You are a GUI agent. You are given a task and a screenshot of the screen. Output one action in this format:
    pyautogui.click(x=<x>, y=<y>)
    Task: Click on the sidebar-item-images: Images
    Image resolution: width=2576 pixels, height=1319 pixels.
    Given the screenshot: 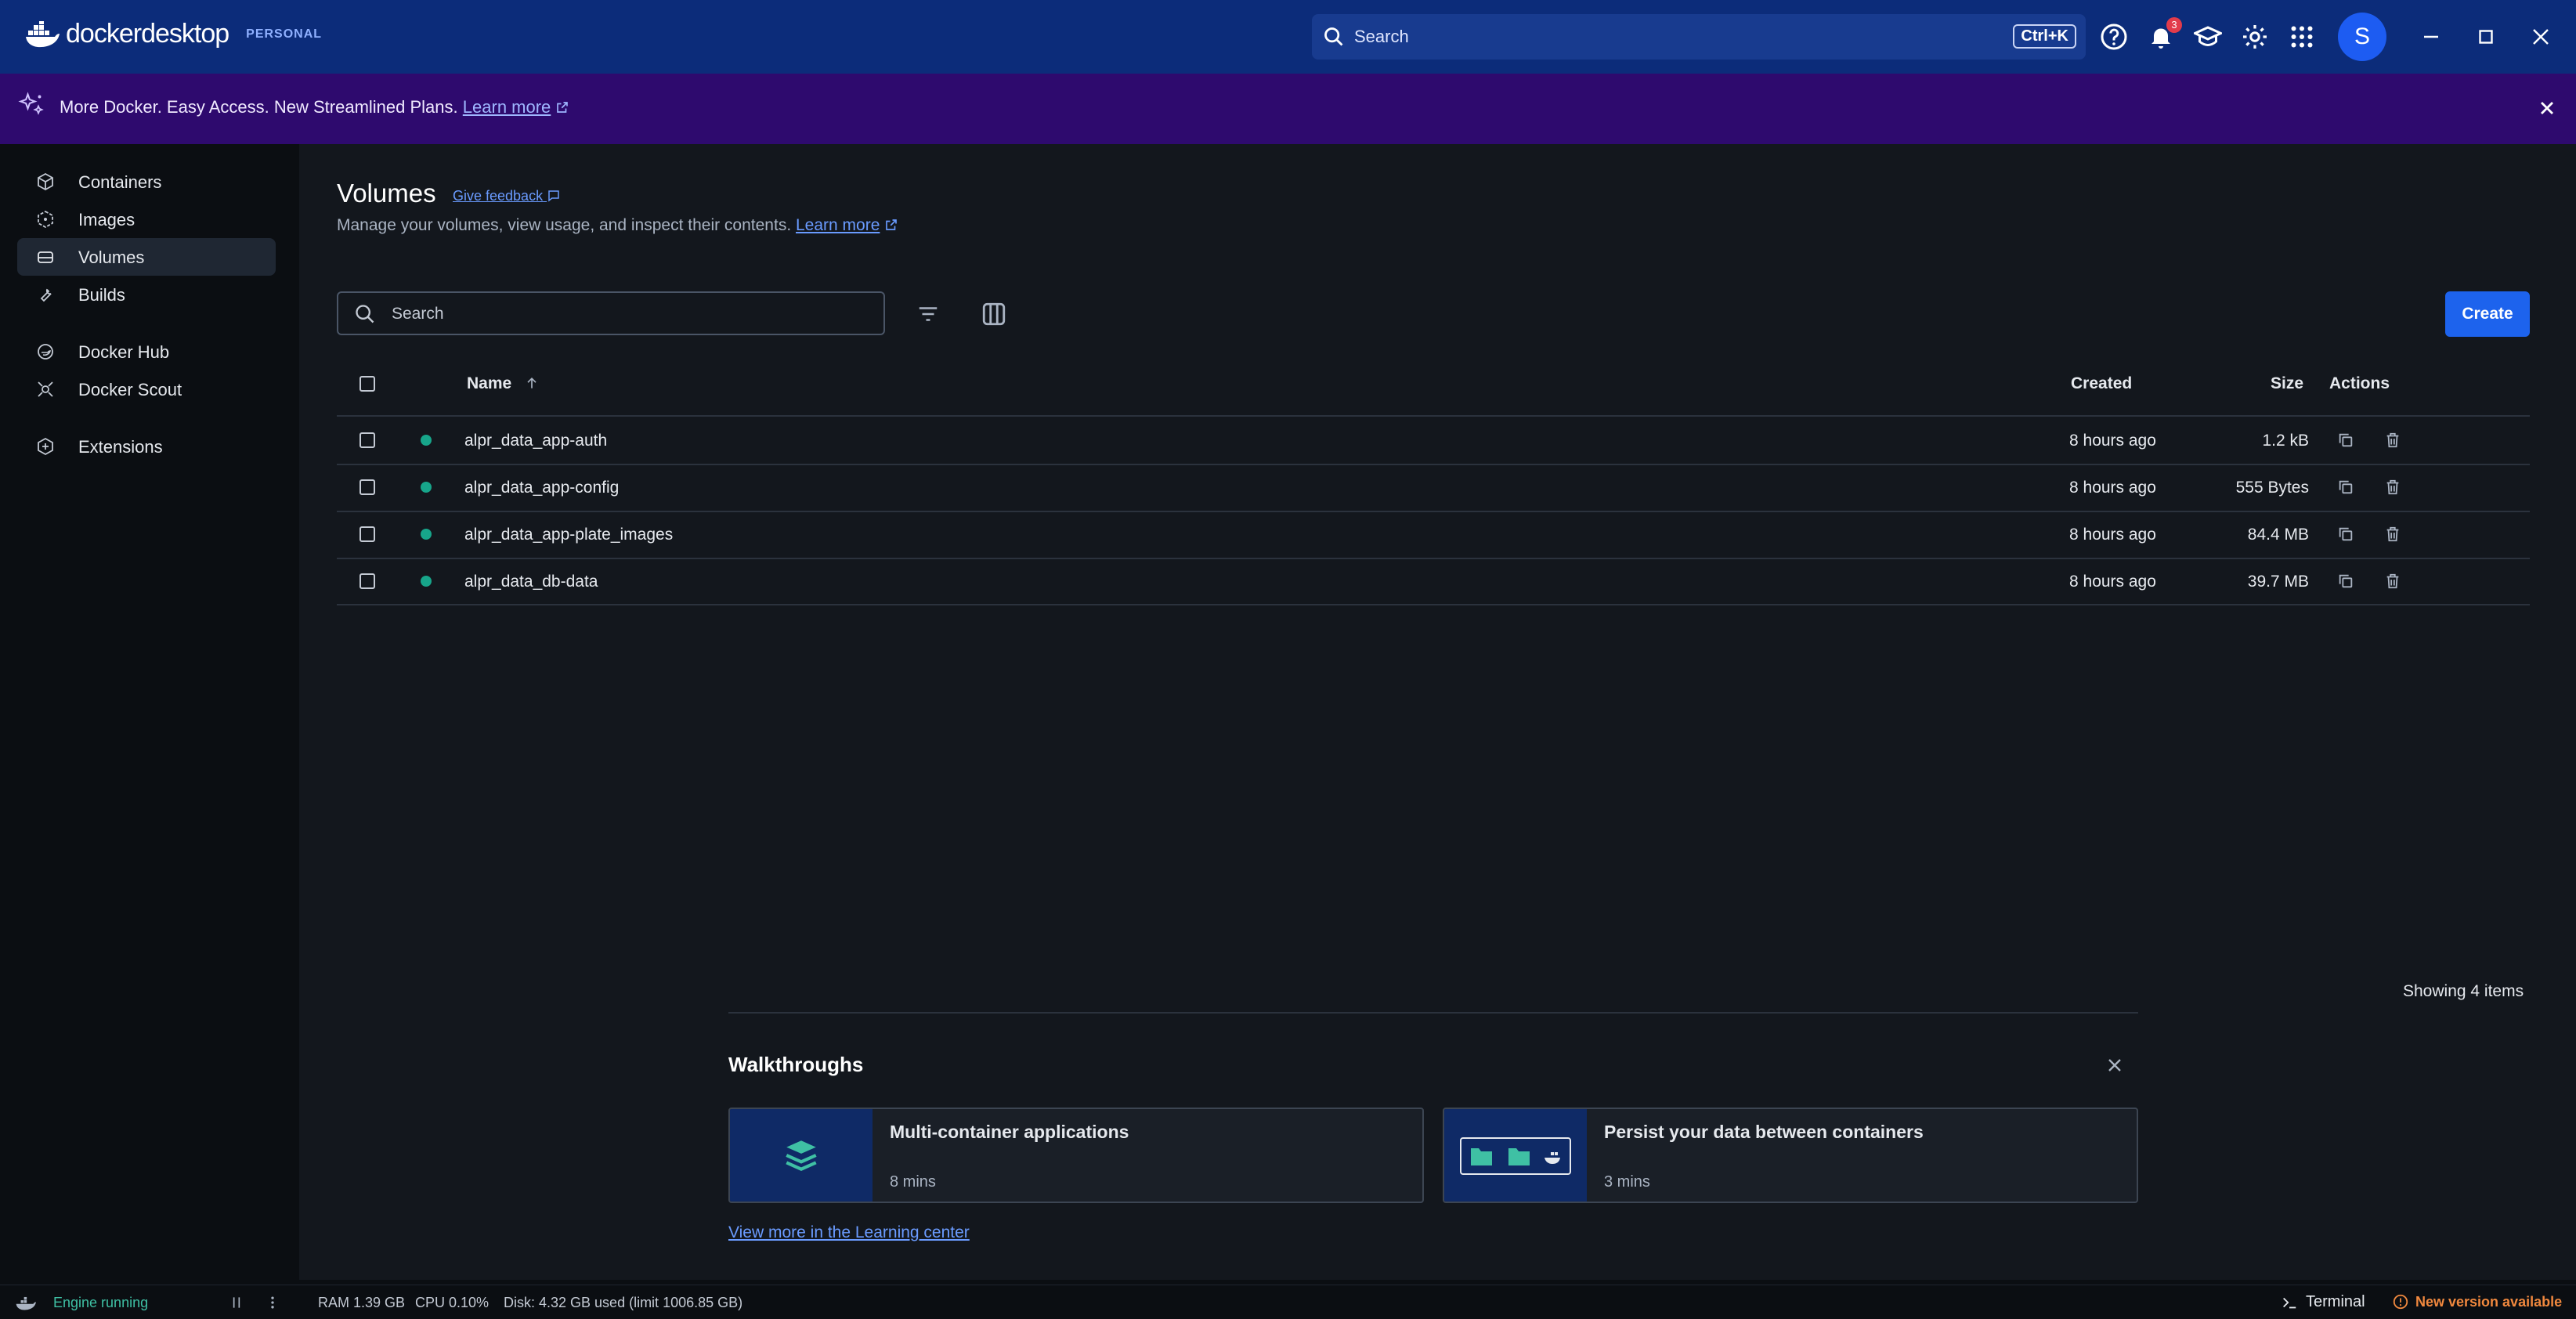 What is the action you would take?
    pyautogui.click(x=146, y=219)
    